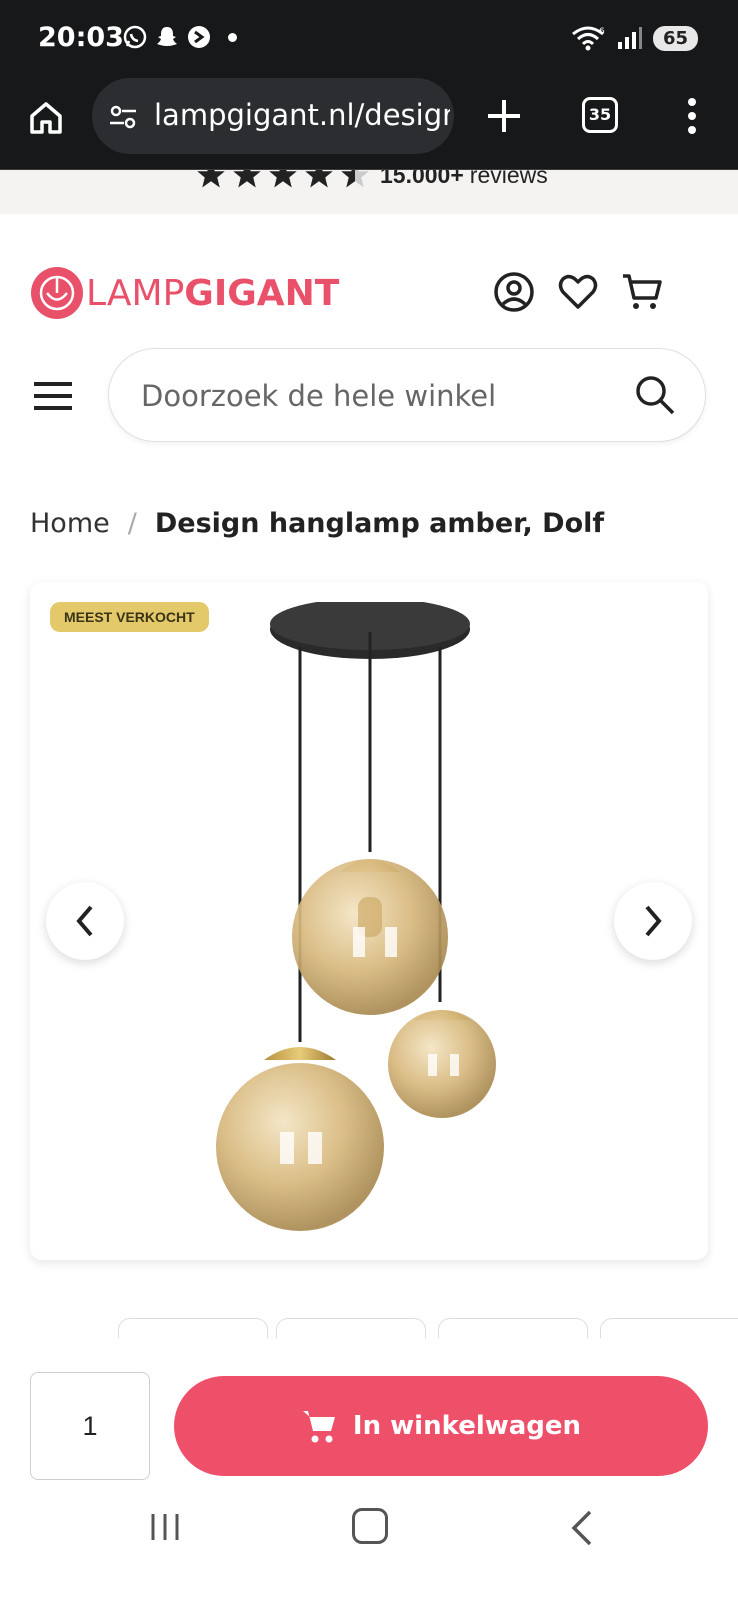 Image resolution: width=738 pixels, height=1600 pixels. I want to click on system-navigation-bar, so click(369, 1540).